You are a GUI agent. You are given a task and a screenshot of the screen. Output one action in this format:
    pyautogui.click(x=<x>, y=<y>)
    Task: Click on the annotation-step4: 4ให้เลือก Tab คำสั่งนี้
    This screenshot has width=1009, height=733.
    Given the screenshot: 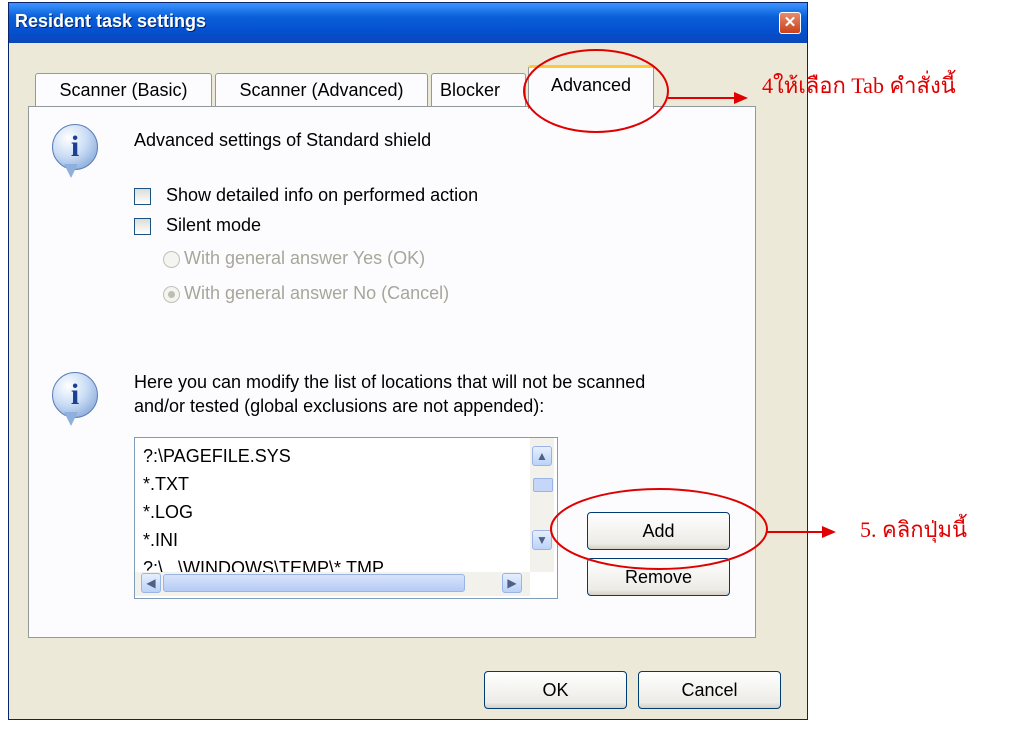 What is the action you would take?
    pyautogui.click(x=859, y=85)
    